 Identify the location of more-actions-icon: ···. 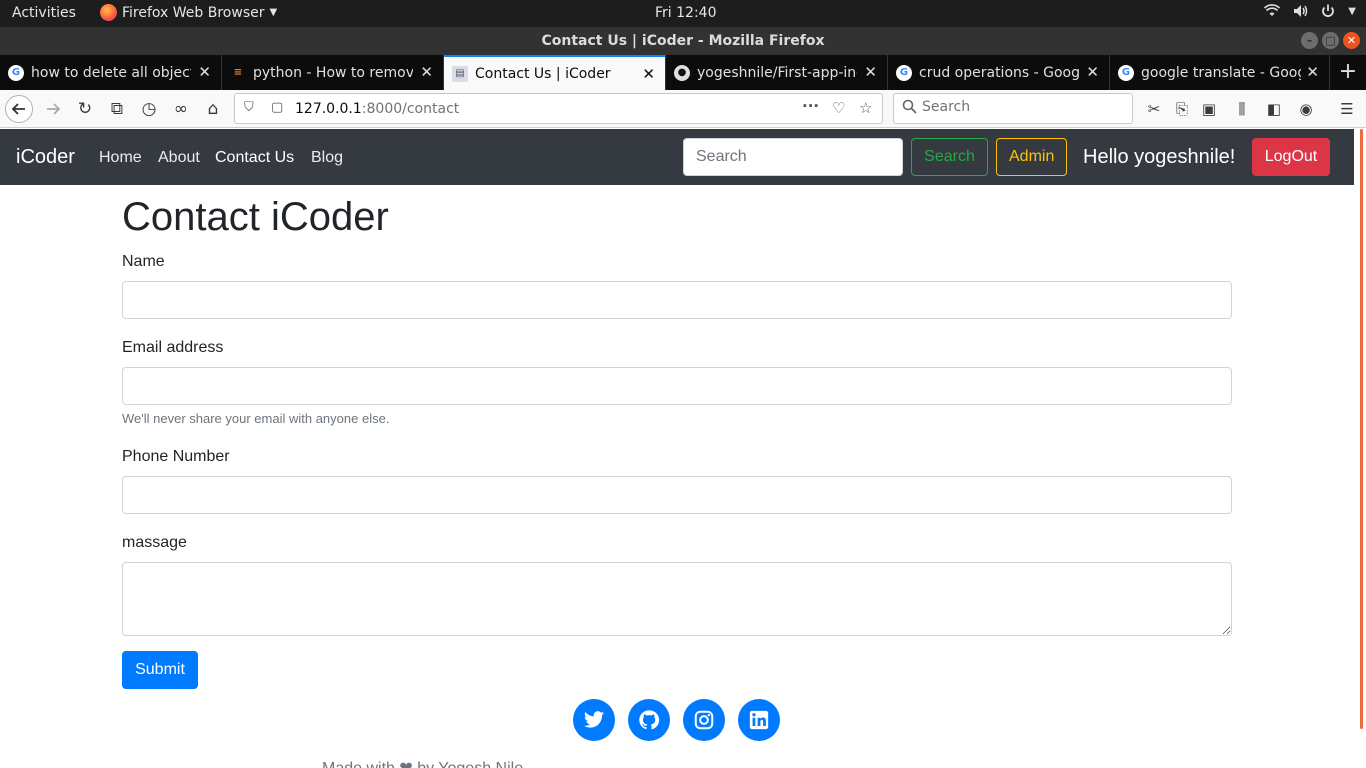
(810, 106).